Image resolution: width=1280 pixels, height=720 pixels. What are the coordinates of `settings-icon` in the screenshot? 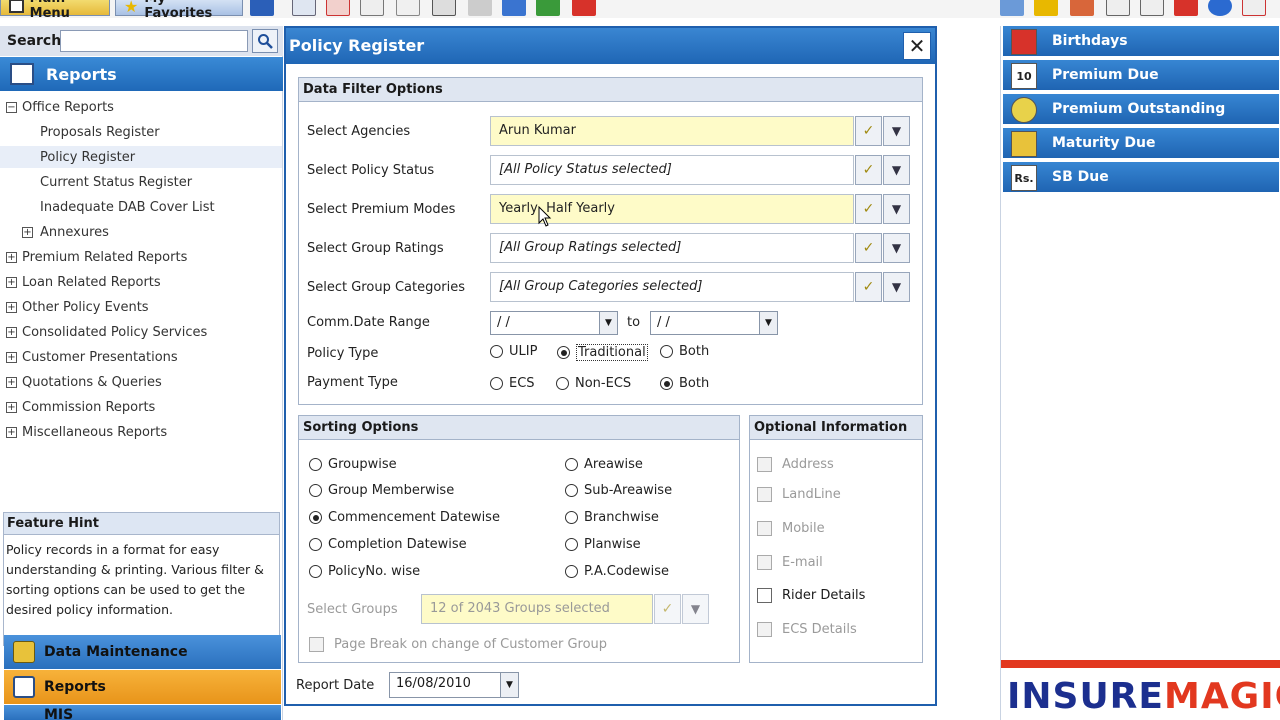 It's located at (1082, 8).